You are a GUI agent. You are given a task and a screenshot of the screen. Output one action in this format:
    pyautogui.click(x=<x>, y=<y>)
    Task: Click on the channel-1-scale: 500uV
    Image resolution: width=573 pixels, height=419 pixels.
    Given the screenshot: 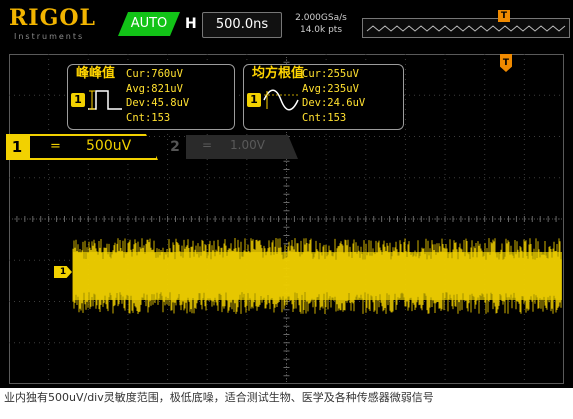 What is the action you would take?
    pyautogui.click(x=109, y=146)
    